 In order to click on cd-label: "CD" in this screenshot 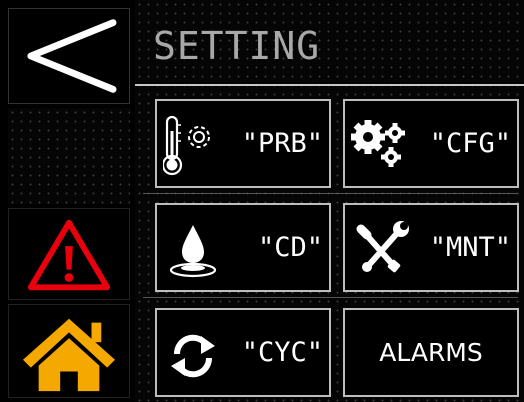, I will do `click(290, 247)`.